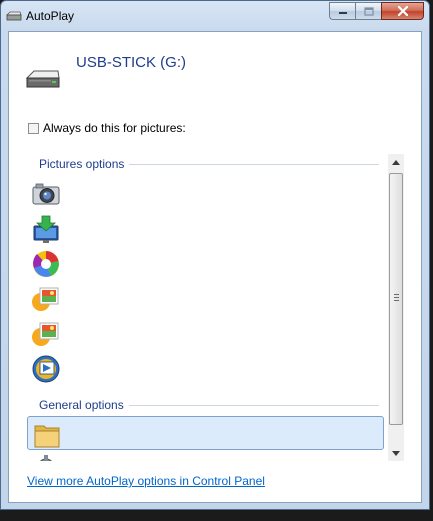 This screenshot has height=521, width=433. I want to click on scroll-grip, so click(396, 298).